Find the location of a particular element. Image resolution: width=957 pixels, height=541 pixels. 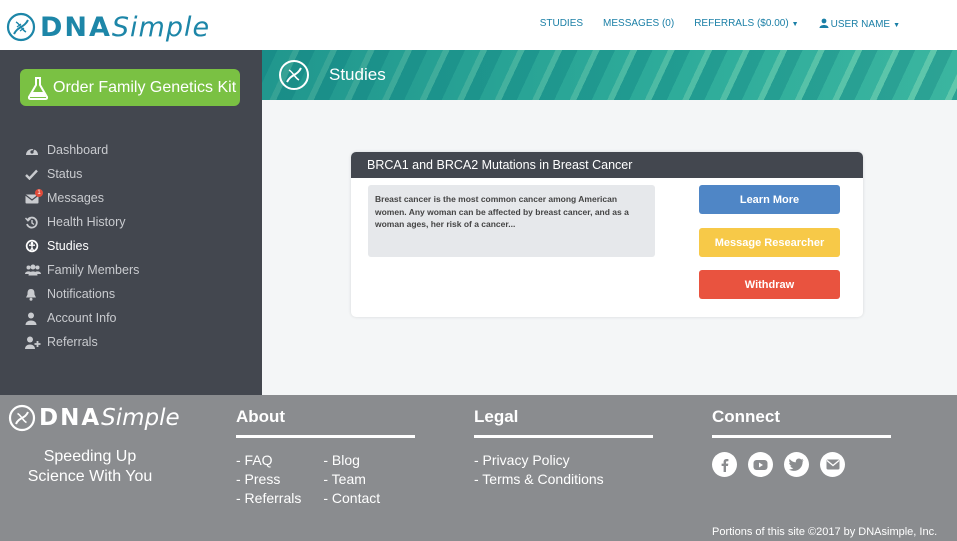

footer-link-team: - Team is located at coordinates (351, 479).